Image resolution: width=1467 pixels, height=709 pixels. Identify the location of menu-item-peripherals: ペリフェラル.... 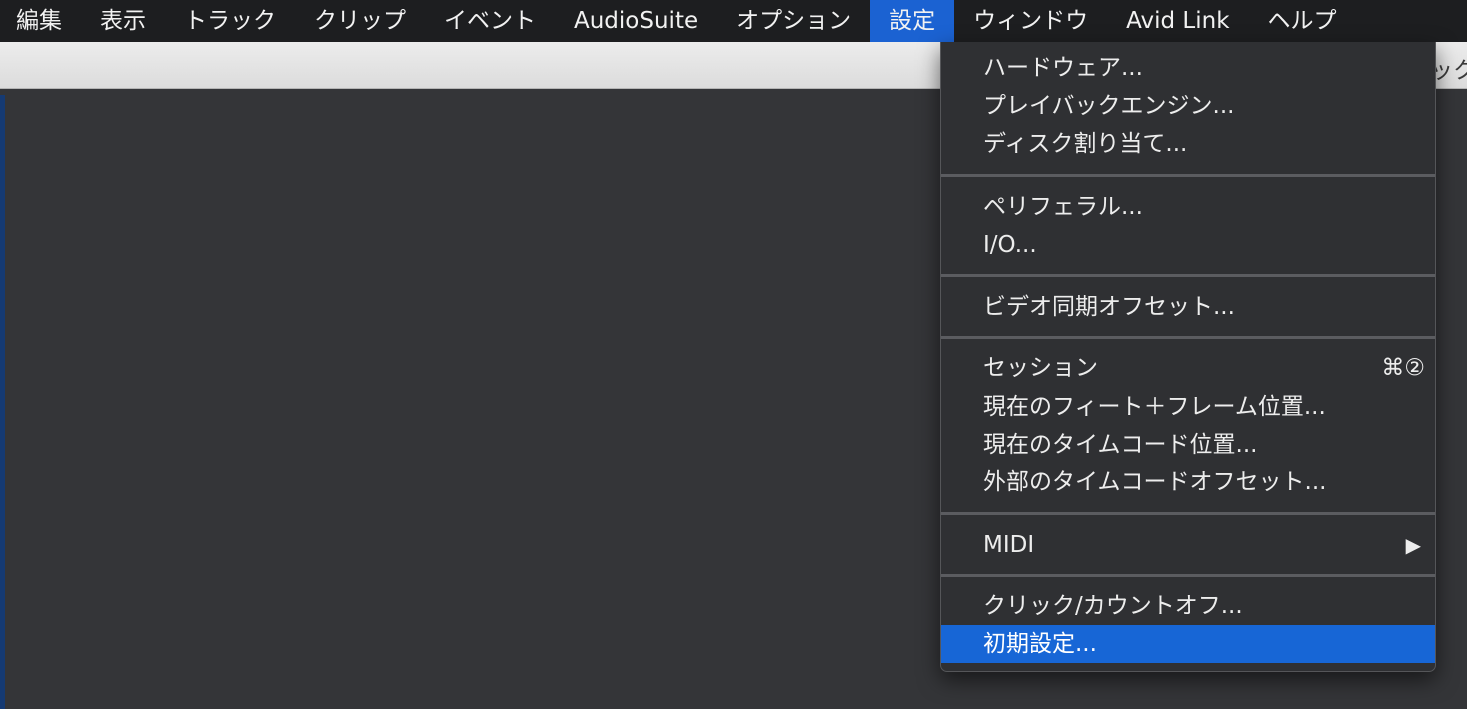
(1188, 207).